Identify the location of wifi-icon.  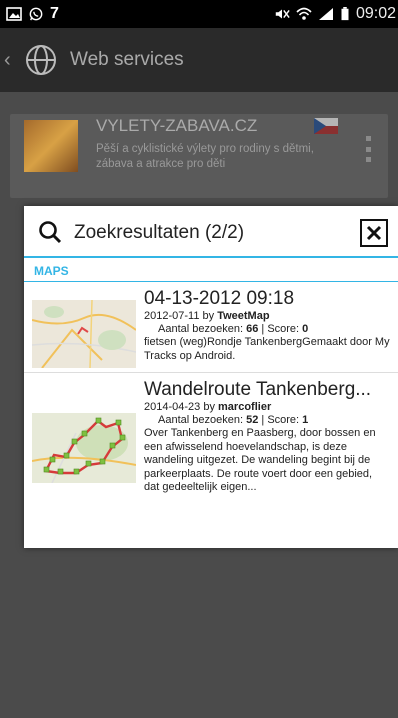
(304, 13).